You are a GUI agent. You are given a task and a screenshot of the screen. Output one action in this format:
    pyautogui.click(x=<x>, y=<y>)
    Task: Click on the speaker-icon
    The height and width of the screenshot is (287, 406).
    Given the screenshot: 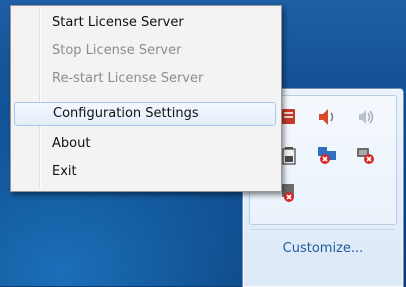 What is the action you would take?
    pyautogui.click(x=365, y=117)
    